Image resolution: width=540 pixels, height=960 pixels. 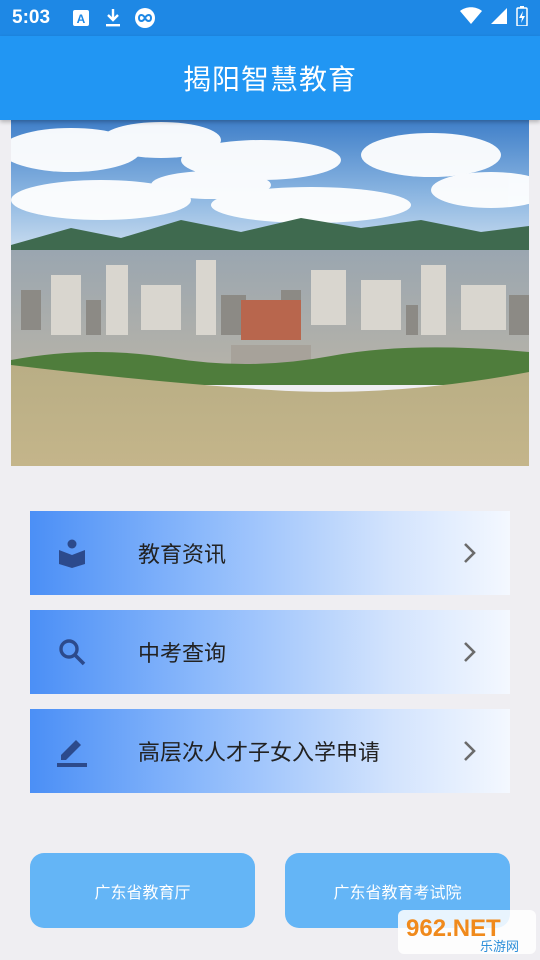 I want to click on font-a-icon: A, so click(x=81, y=18).